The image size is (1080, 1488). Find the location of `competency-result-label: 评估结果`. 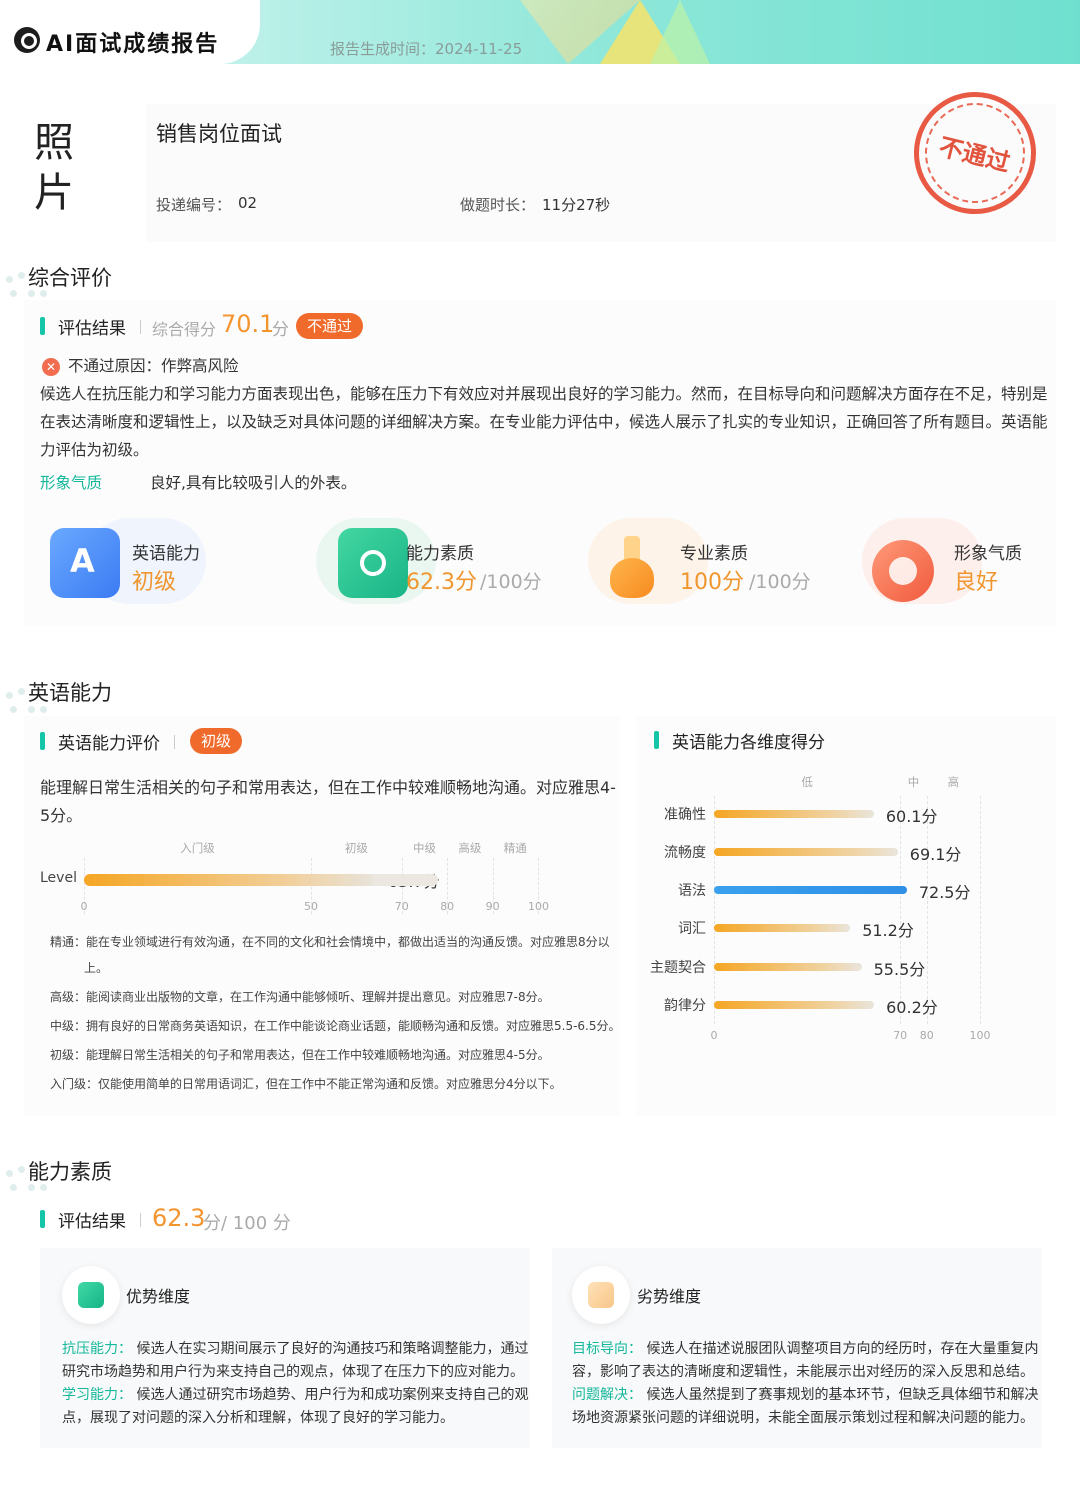

competency-result-label: 评估结果 is located at coordinates (92, 1222).